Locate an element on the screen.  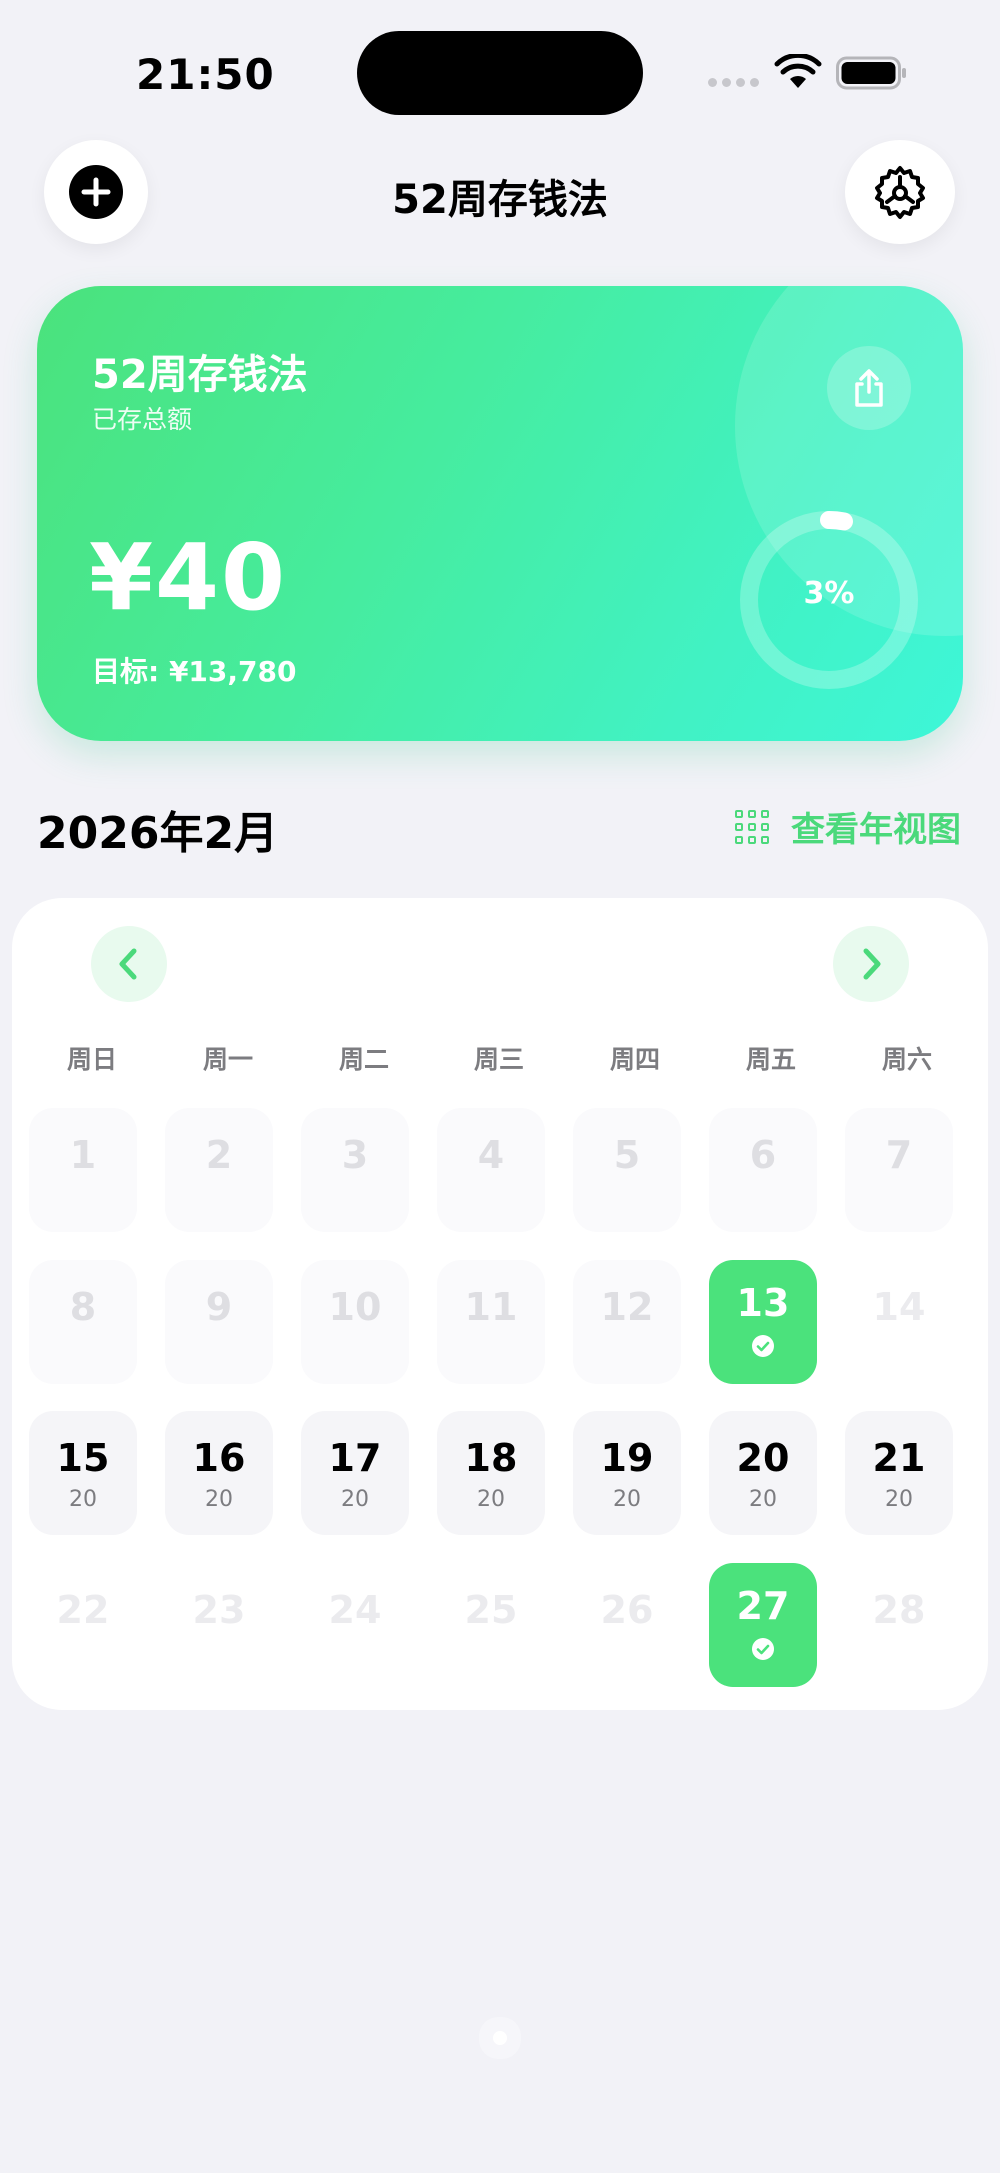
day-number: 17 is located at coordinates (355, 1458).